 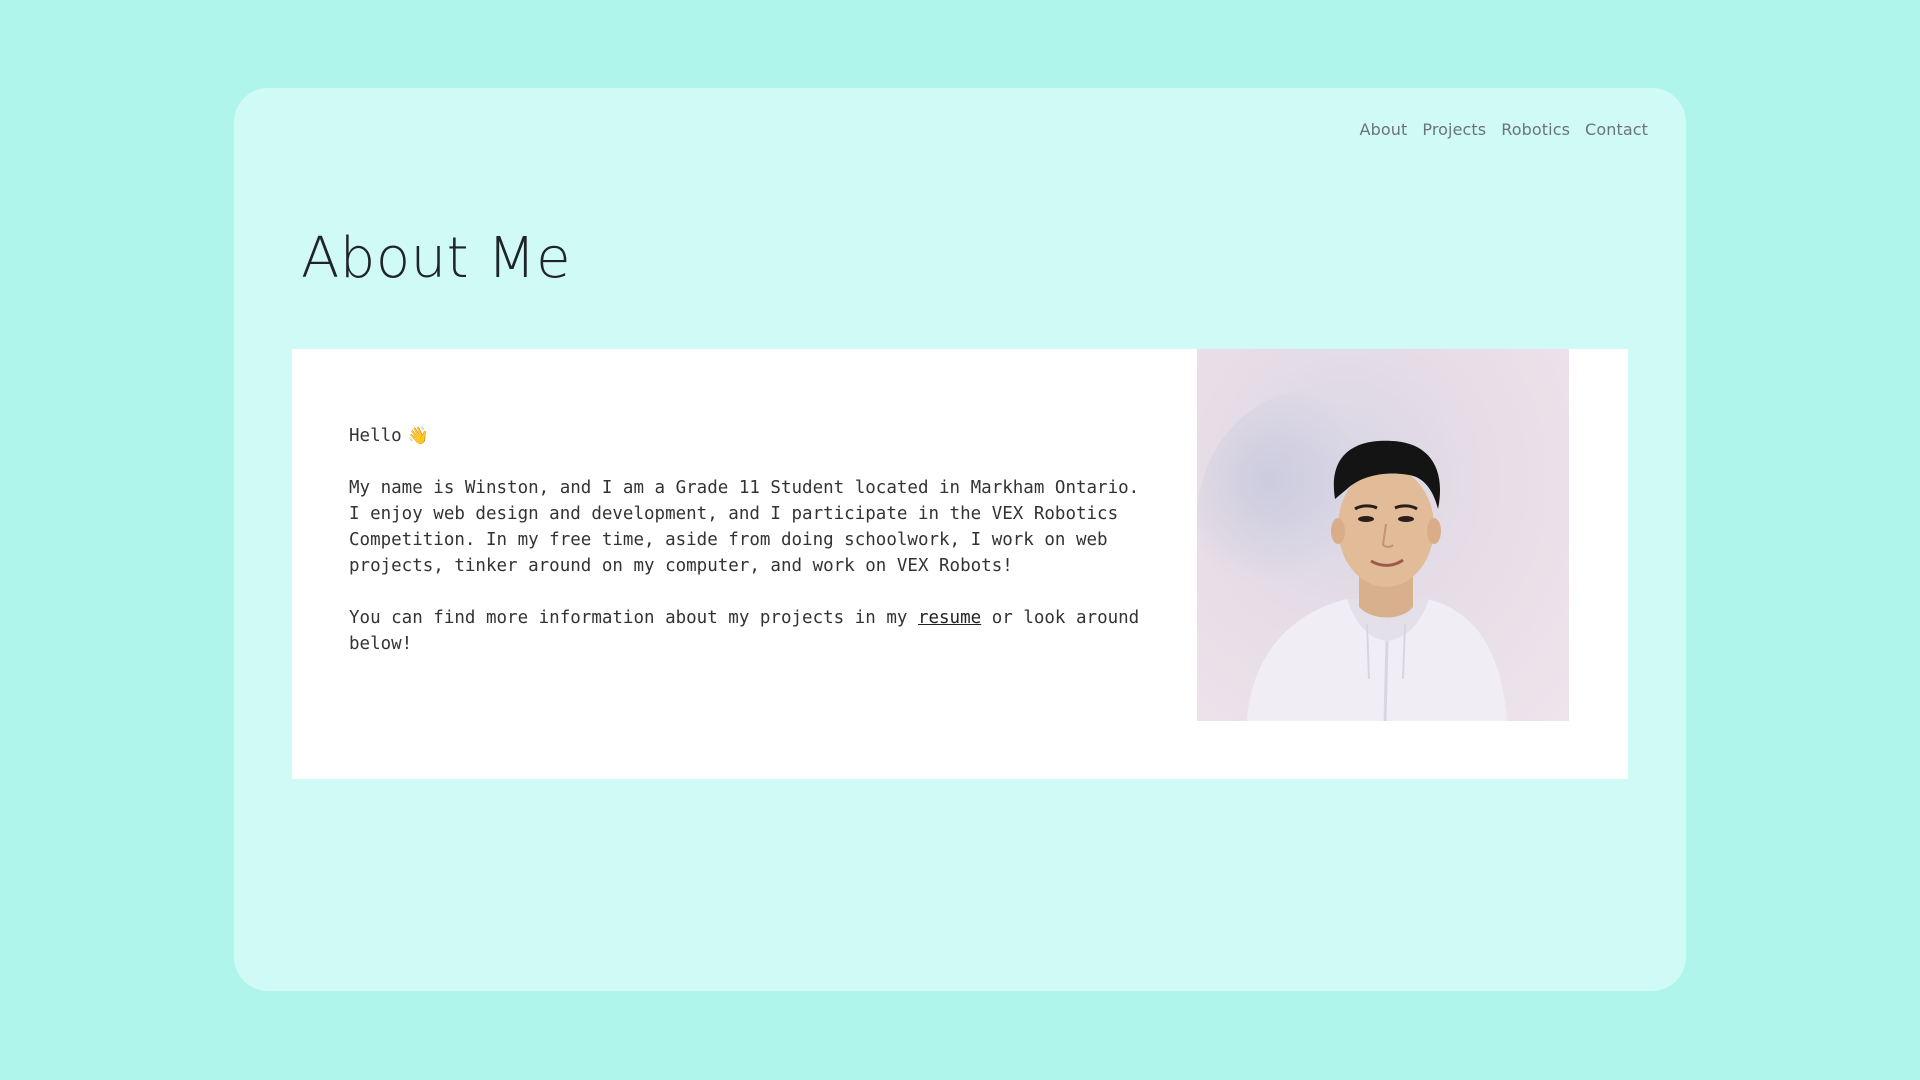 What do you see at coordinates (375, 436) in the screenshot?
I see `greeting-text: Hello` at bounding box center [375, 436].